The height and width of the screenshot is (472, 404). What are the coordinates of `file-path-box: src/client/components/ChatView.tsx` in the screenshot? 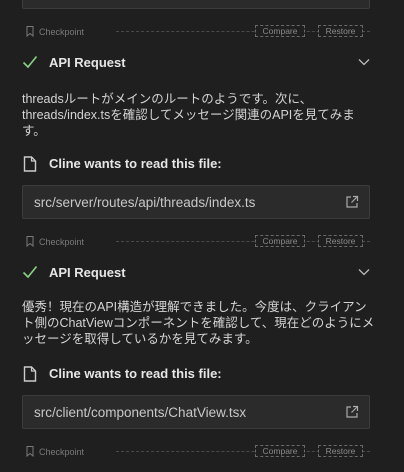 It's located at (196, 412).